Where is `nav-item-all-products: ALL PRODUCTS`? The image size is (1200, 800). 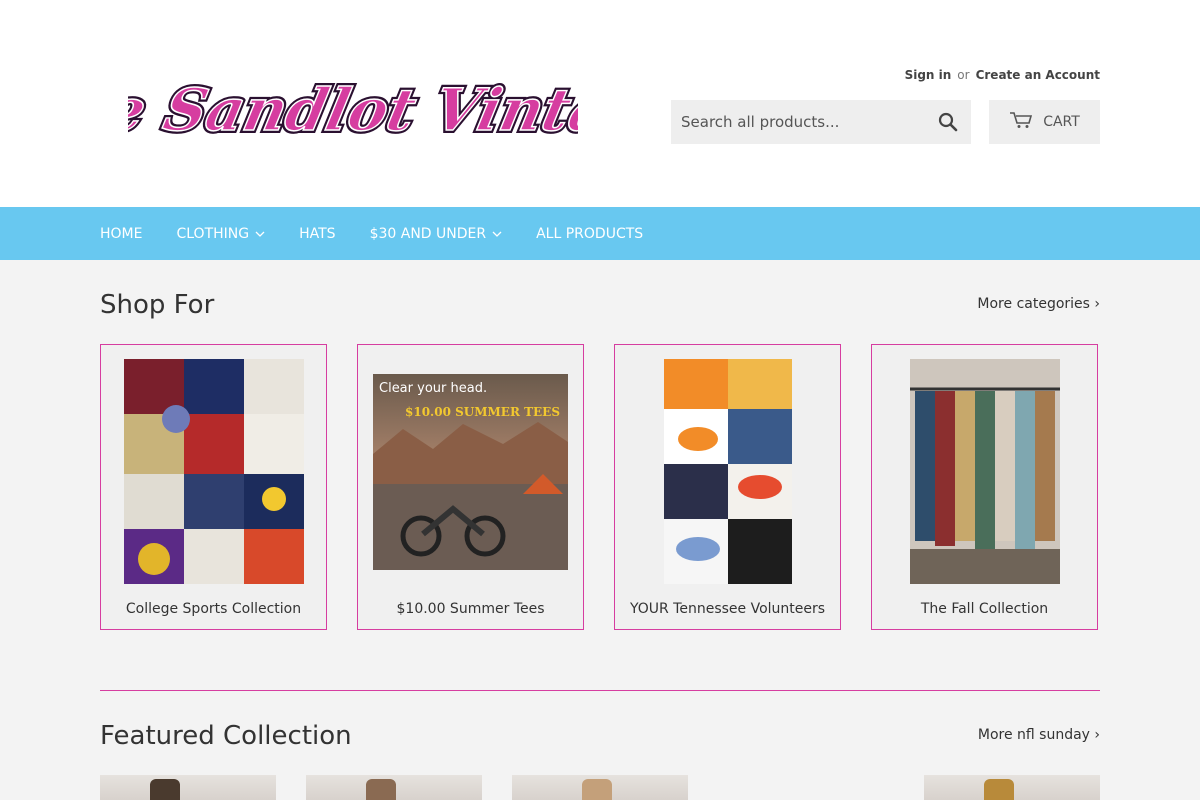 nav-item-all-products: ALL PRODUCTS is located at coordinates (589, 234).